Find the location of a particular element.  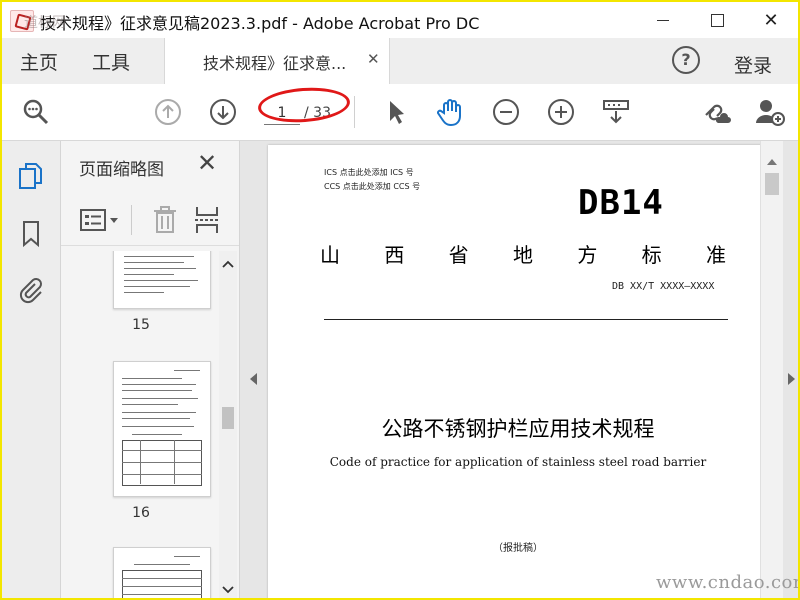

standard-char: 地 is located at coordinates (522, 255).